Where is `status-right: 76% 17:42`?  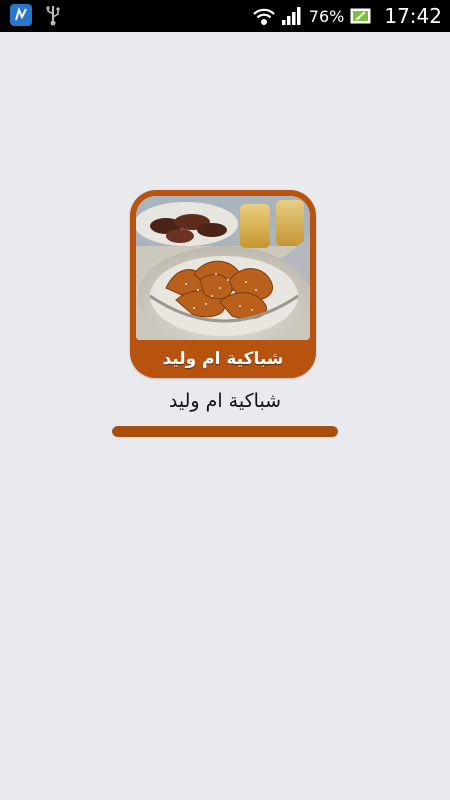
status-right: 76% 17:42 is located at coordinates (347, 16).